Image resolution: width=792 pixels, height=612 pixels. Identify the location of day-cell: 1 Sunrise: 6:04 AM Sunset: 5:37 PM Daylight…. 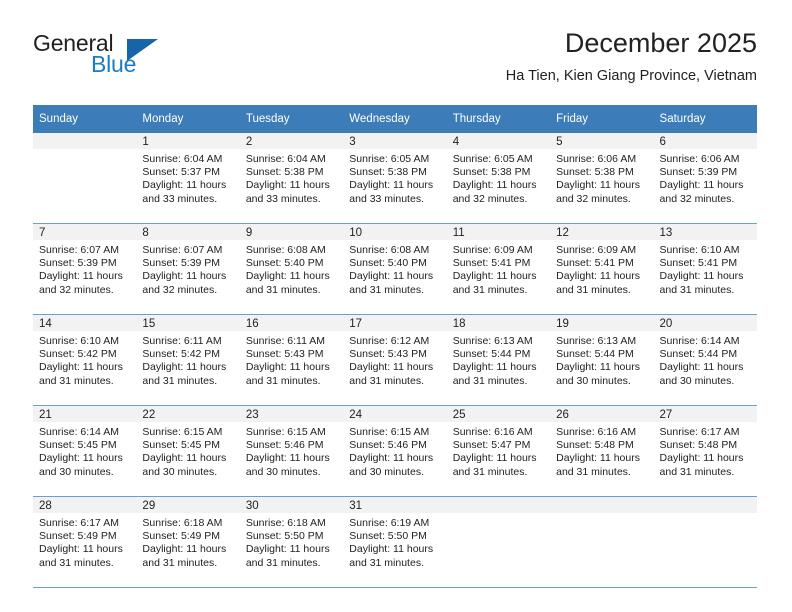
(188, 177).